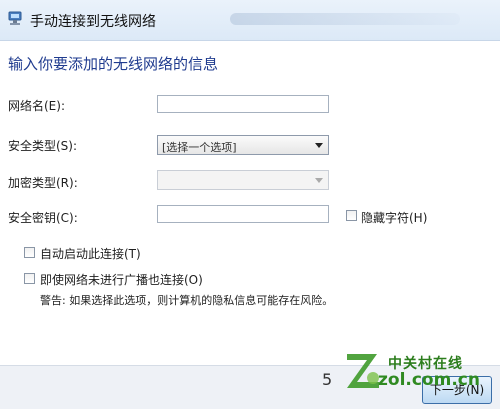  What do you see at coordinates (15, 18) in the screenshot?
I see `network-icon` at bounding box center [15, 18].